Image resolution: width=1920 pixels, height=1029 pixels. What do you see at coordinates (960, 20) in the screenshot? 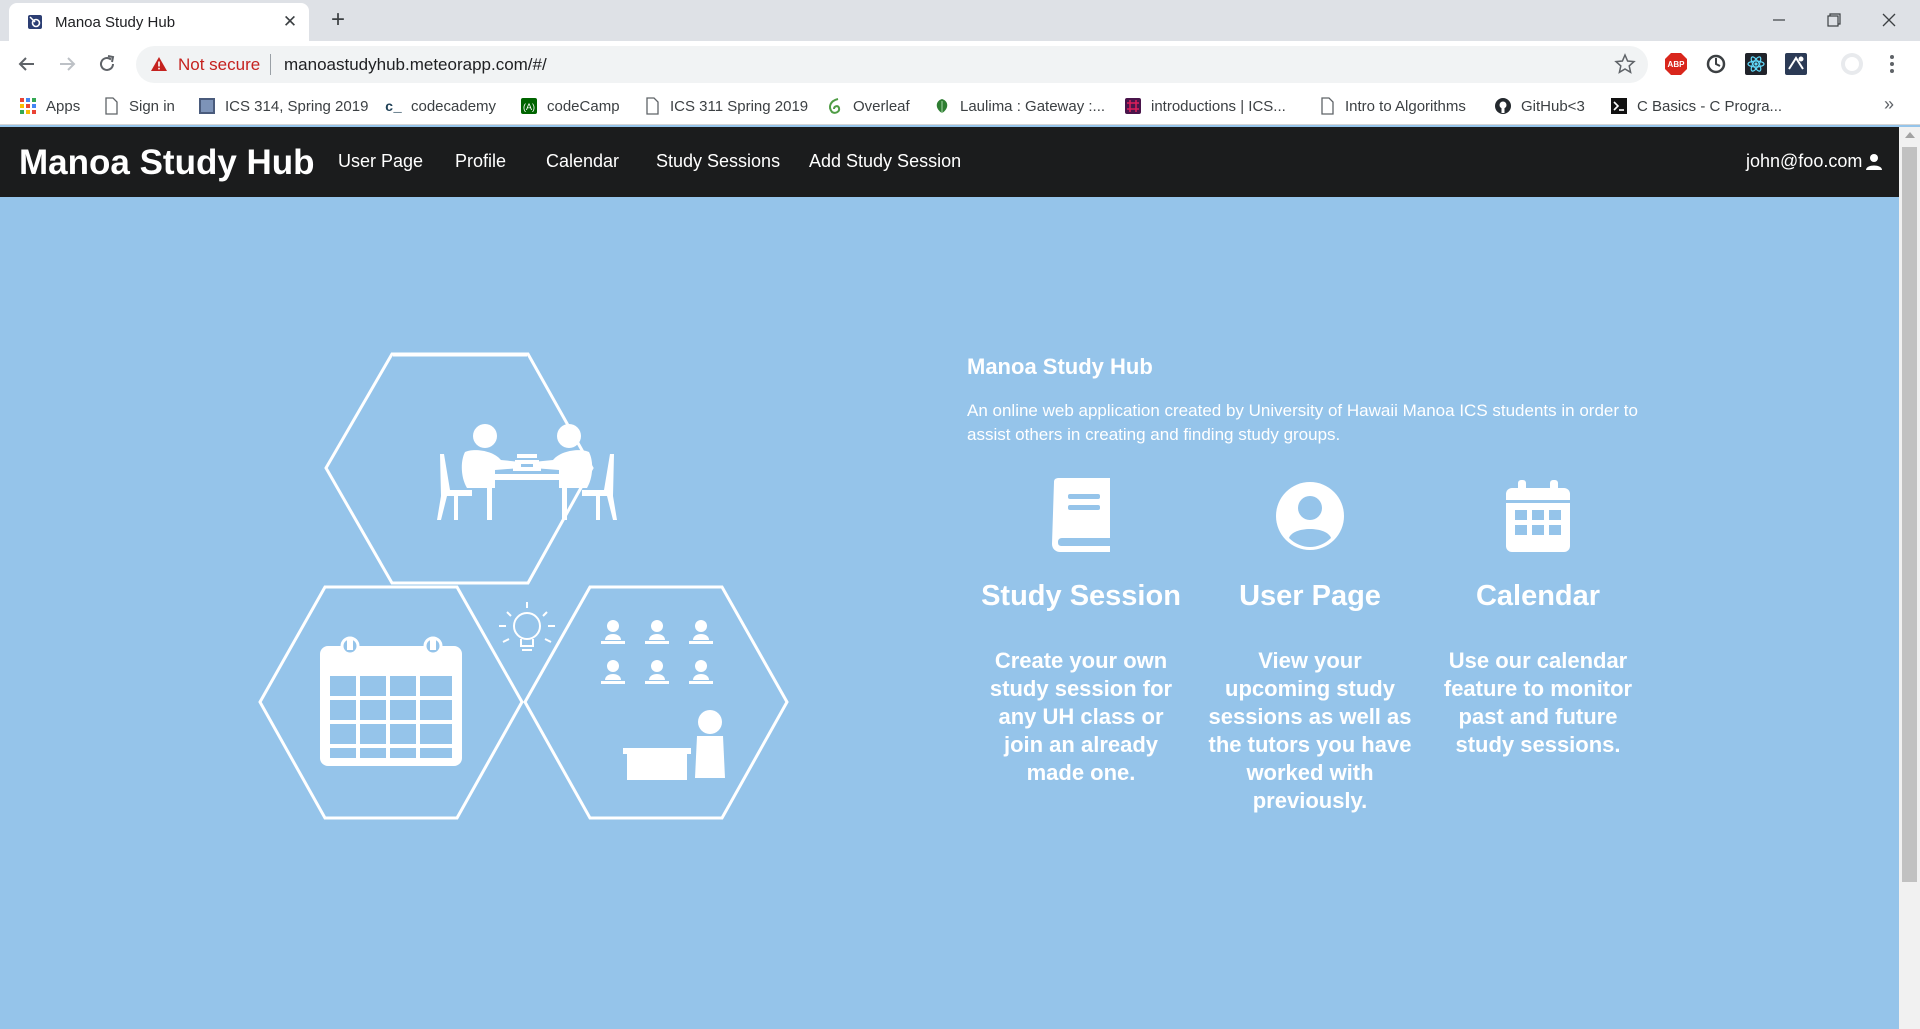
I see `browser-tabstrip: Manoa Study Hub ✕ +` at bounding box center [960, 20].